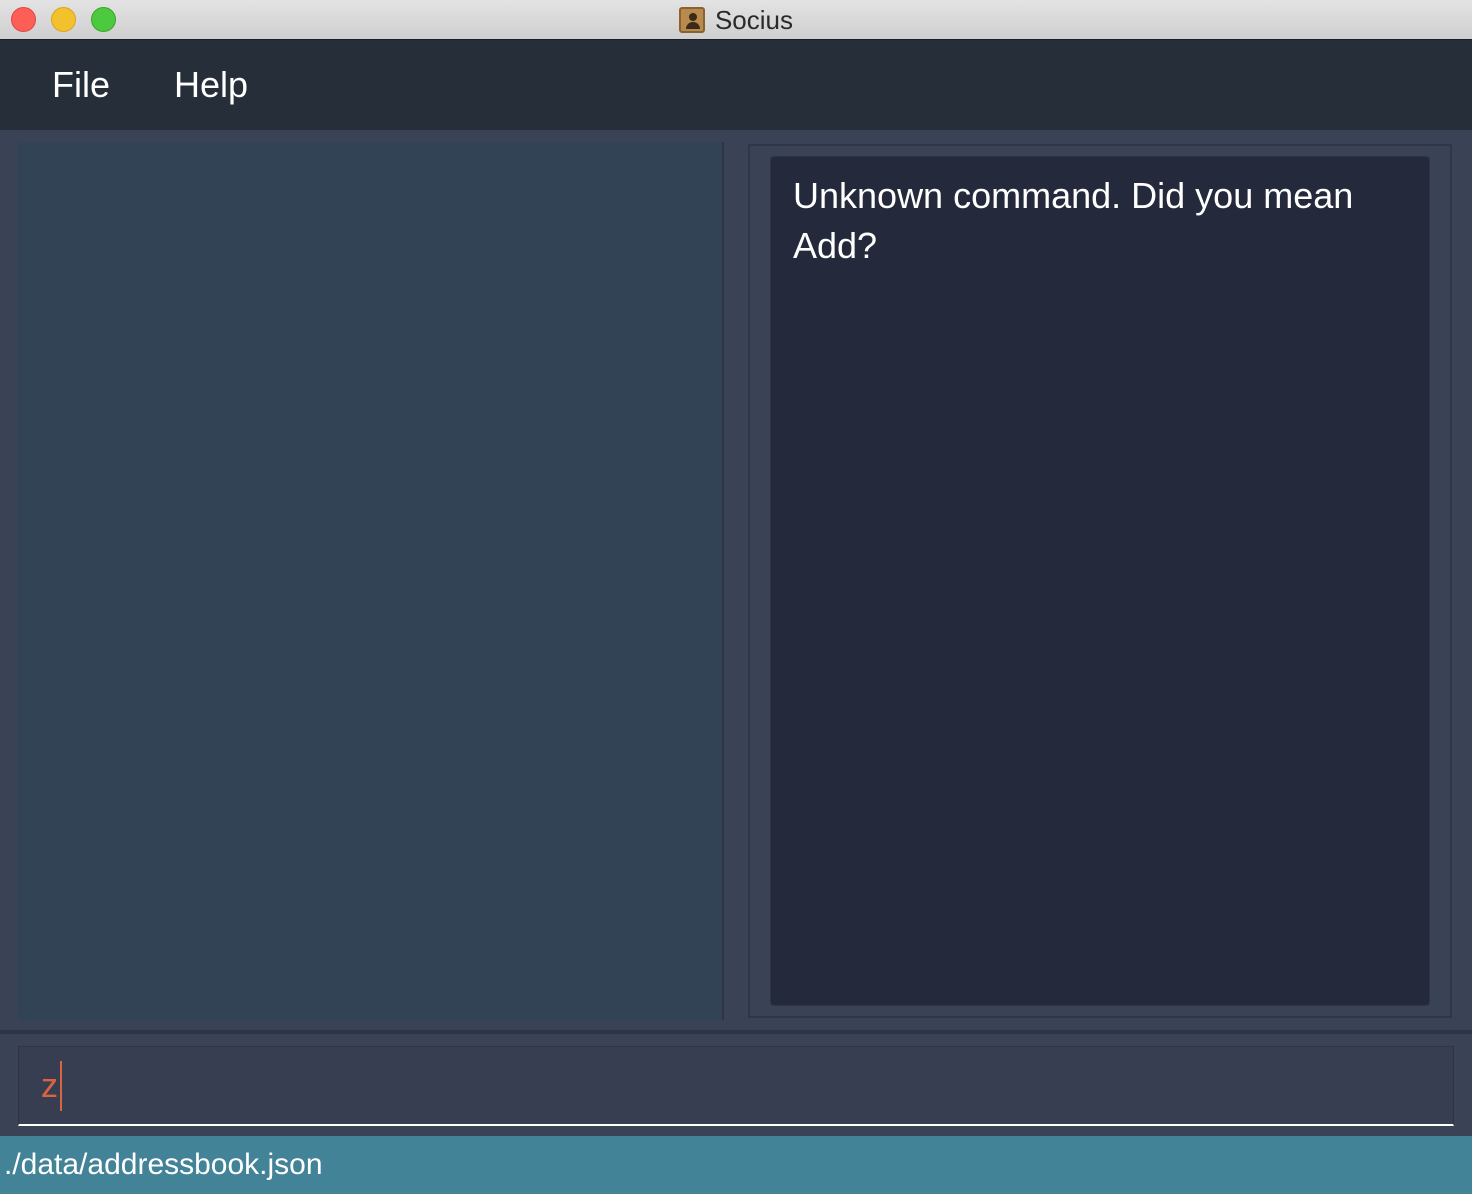  I want to click on menu-bar: File Help, so click(736, 85).